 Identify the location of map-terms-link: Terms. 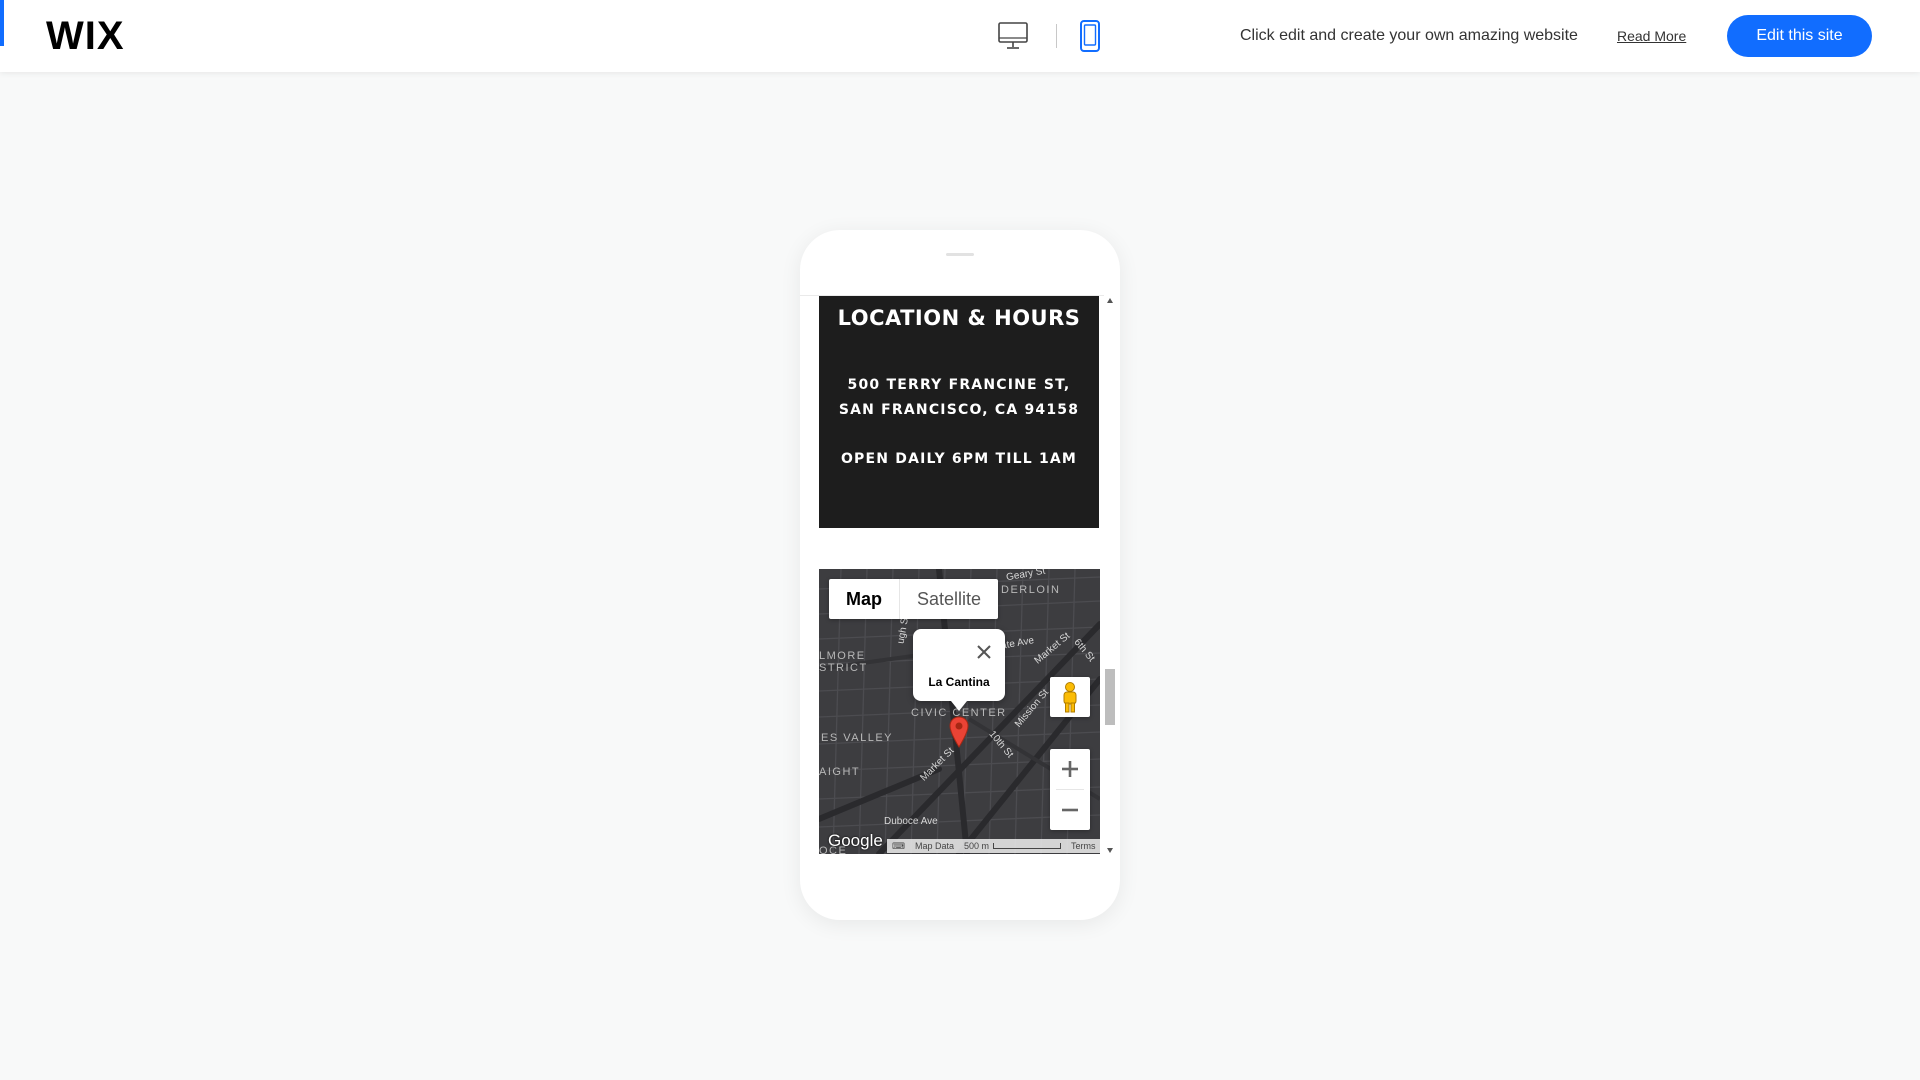
(1083, 846).